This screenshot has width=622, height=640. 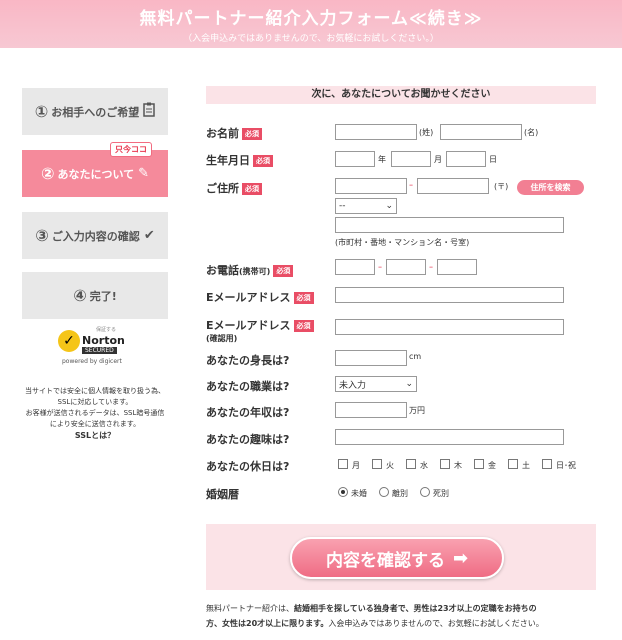 I want to click on norton-check-icon: ✓, so click(x=69, y=341).